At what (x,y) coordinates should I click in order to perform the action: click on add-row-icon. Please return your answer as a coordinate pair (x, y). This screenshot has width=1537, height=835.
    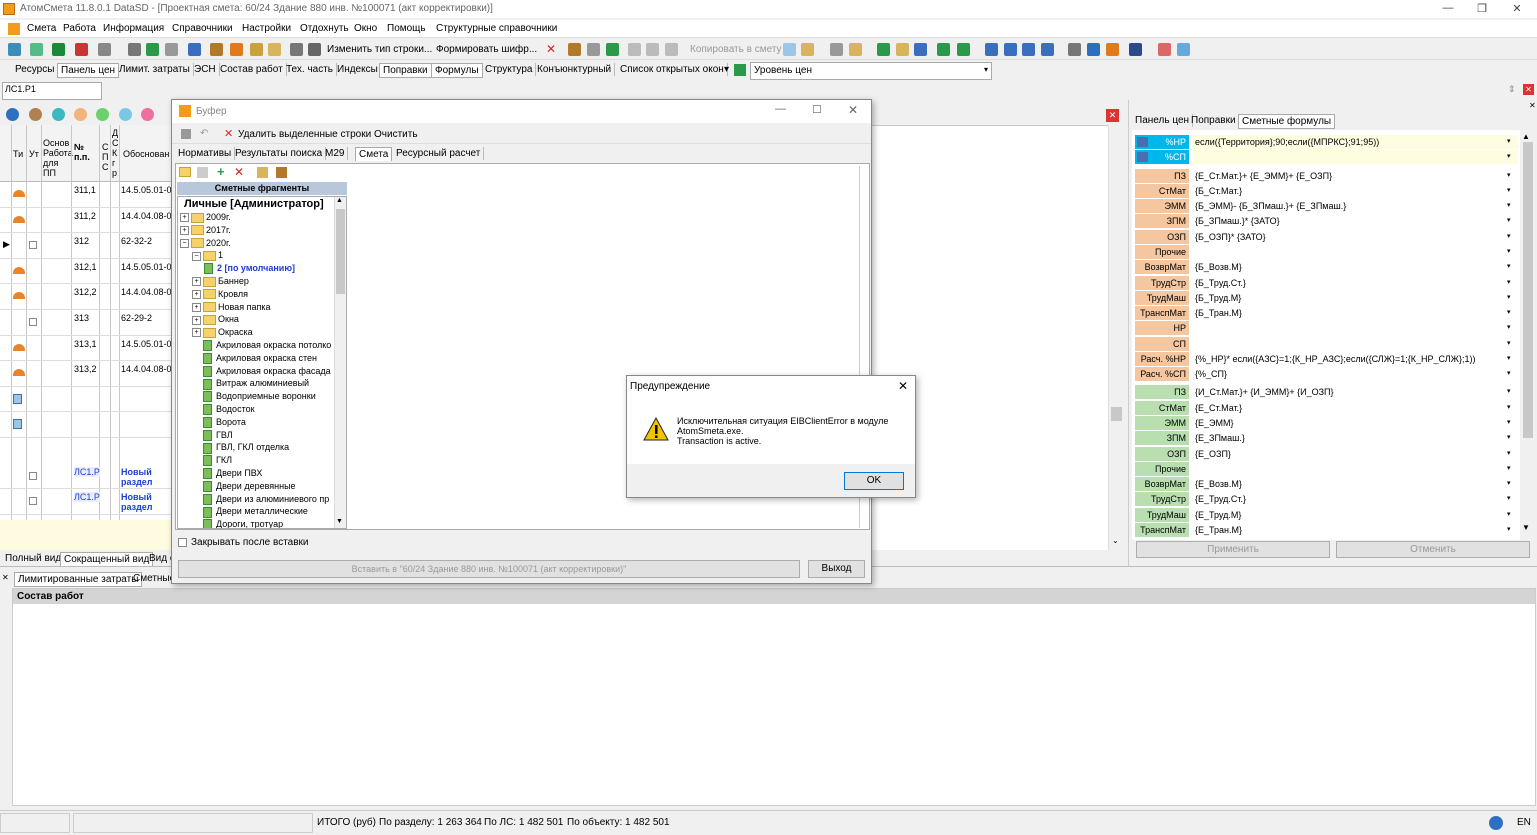
    Looking at the image, I should click on (36, 49).